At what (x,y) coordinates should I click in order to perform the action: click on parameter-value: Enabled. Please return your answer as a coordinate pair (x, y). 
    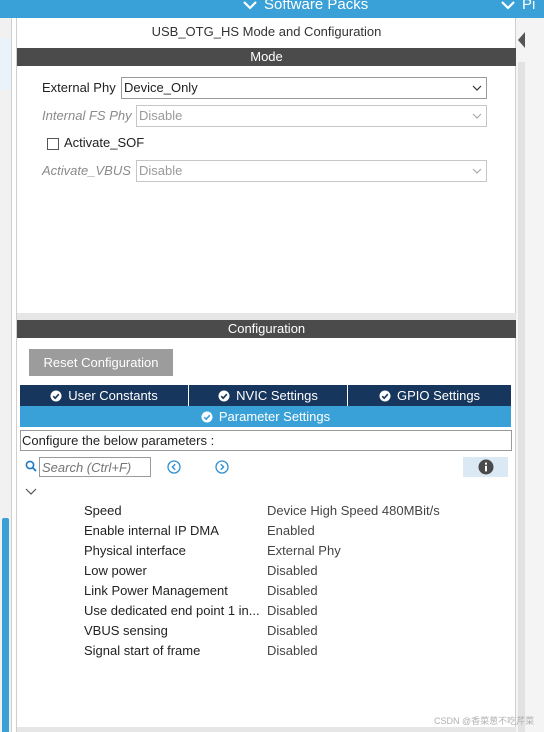
    Looking at the image, I should click on (291, 530).